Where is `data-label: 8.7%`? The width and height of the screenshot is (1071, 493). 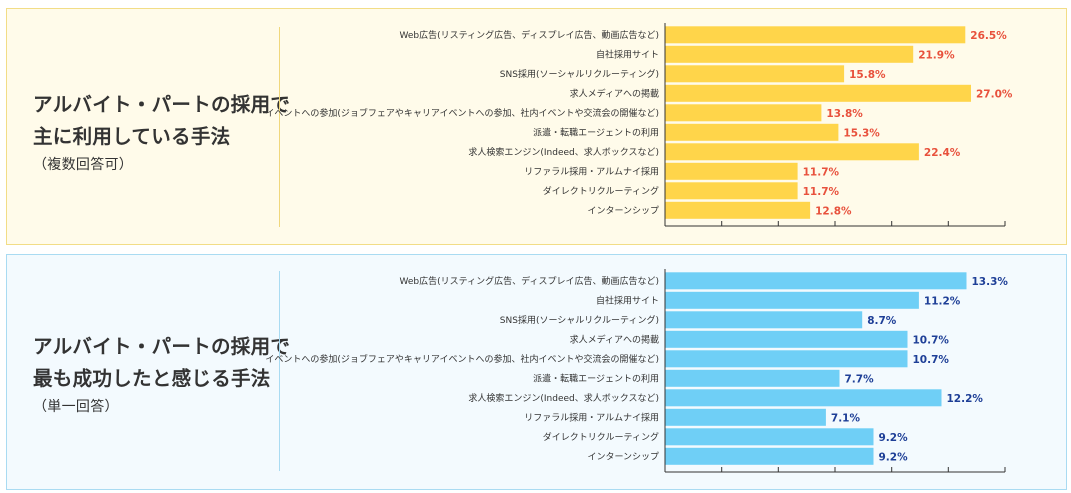 data-label: 8.7% is located at coordinates (882, 321).